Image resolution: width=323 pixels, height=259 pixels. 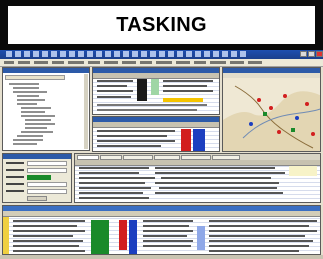 I want to click on tree-filter-input, so click(x=35, y=77).